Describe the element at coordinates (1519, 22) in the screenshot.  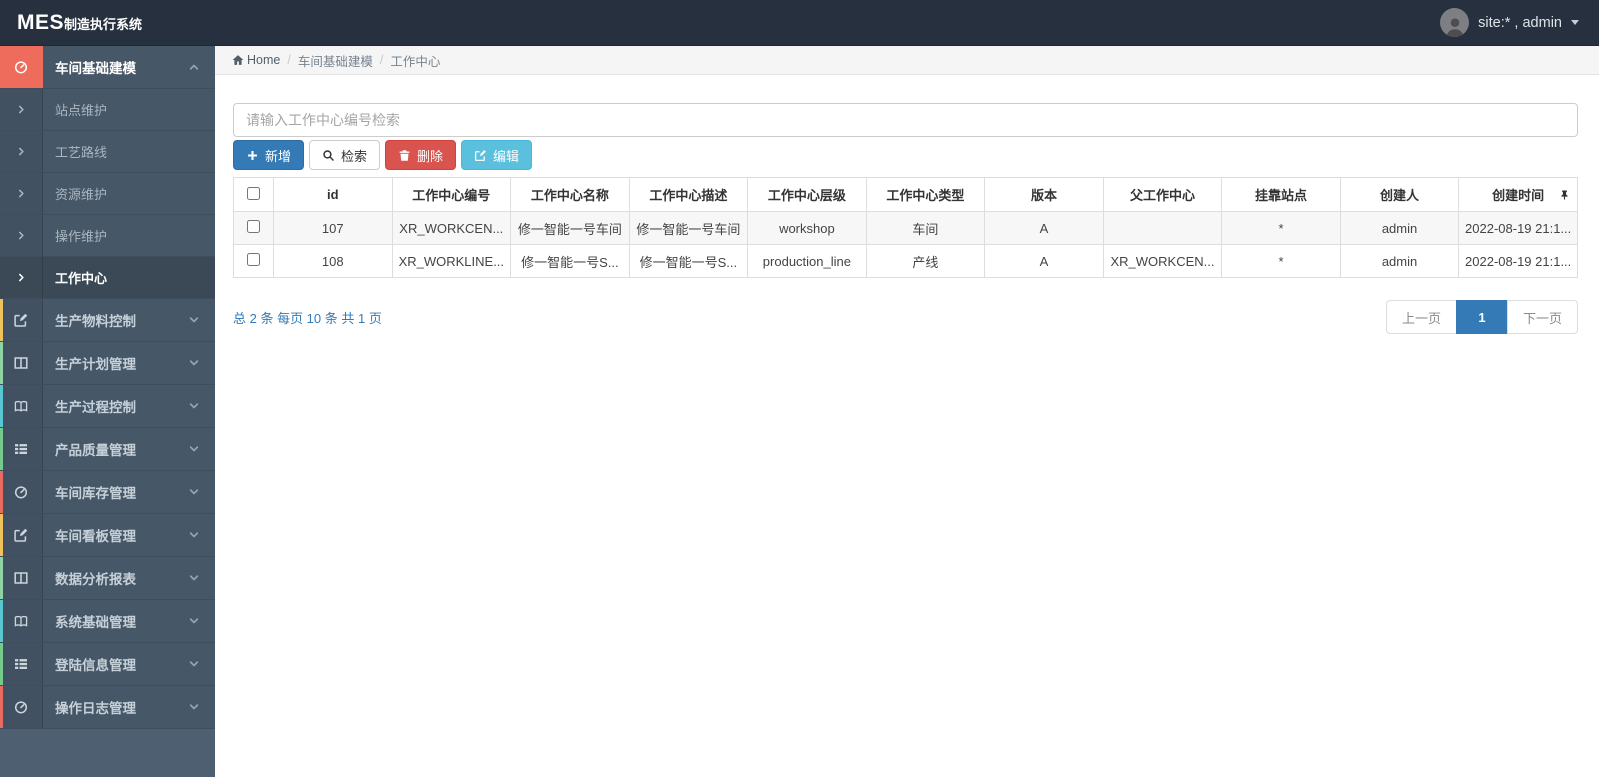
I see `user-dropdown: site:* , admin` at that location.